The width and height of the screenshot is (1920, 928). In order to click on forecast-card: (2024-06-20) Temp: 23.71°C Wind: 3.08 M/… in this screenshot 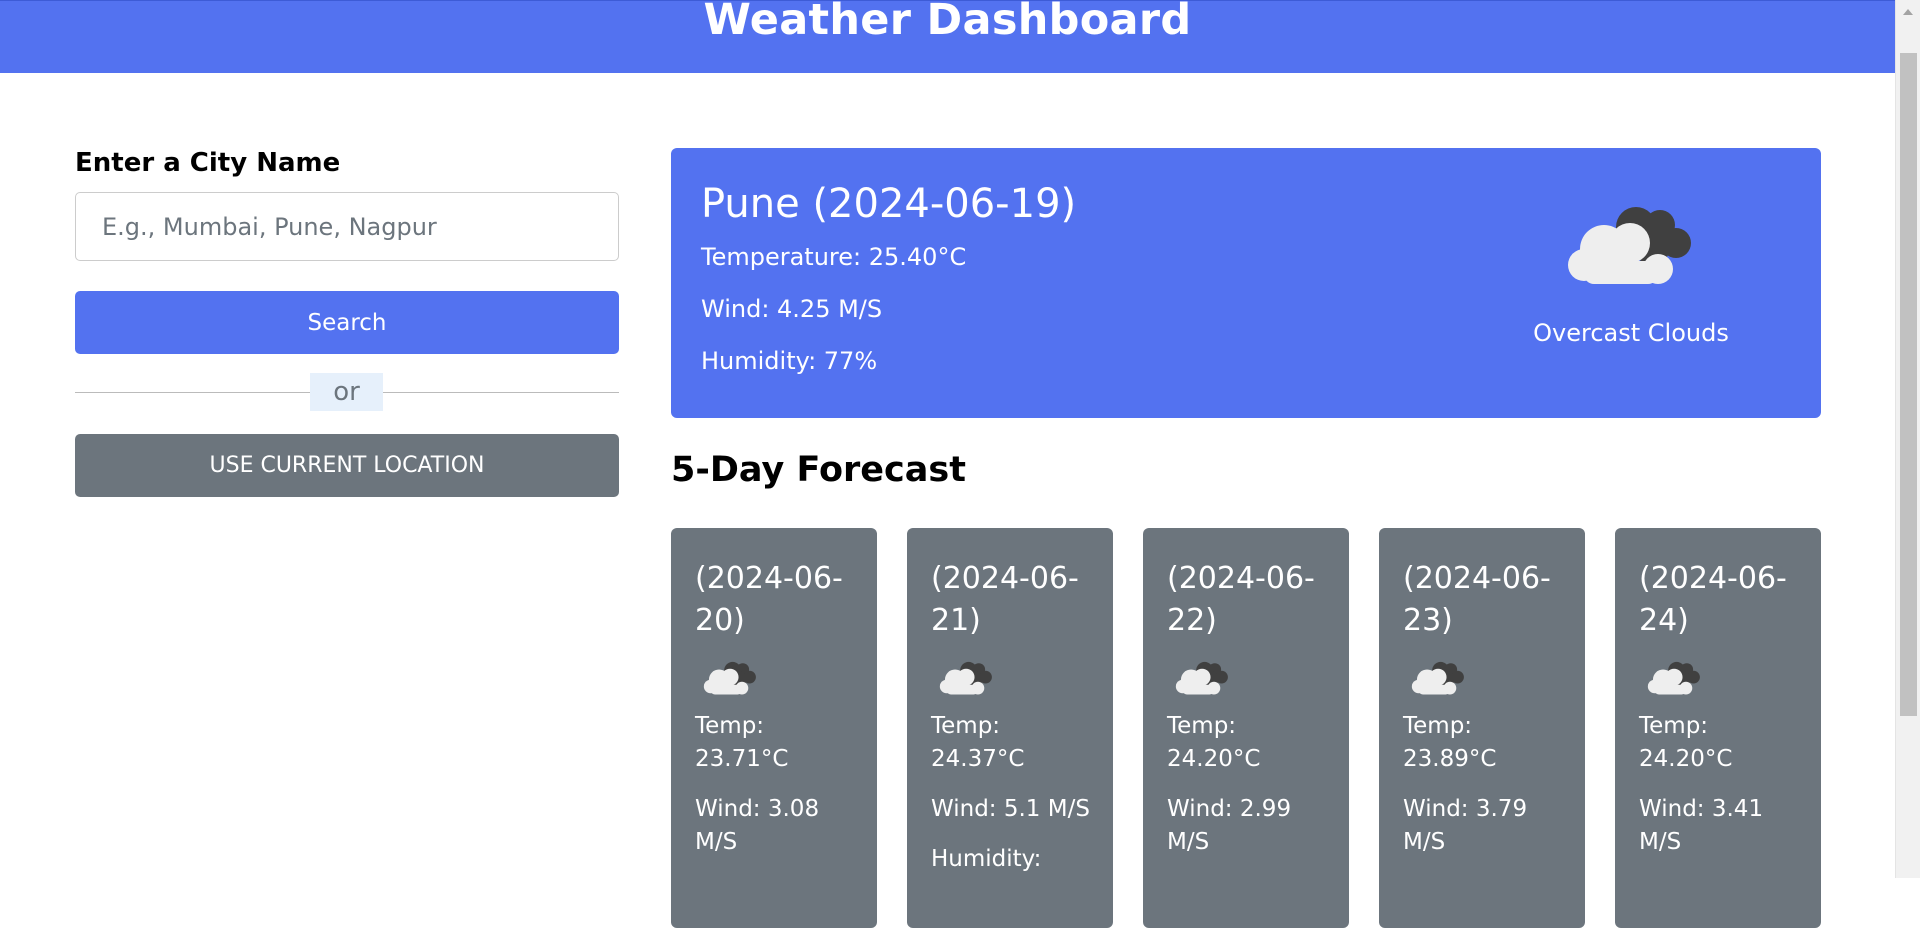, I will do `click(774, 728)`.